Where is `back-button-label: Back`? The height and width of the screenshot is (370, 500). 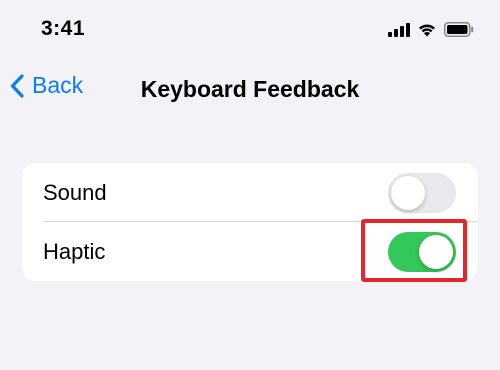 back-button-label: Back is located at coordinates (58, 85).